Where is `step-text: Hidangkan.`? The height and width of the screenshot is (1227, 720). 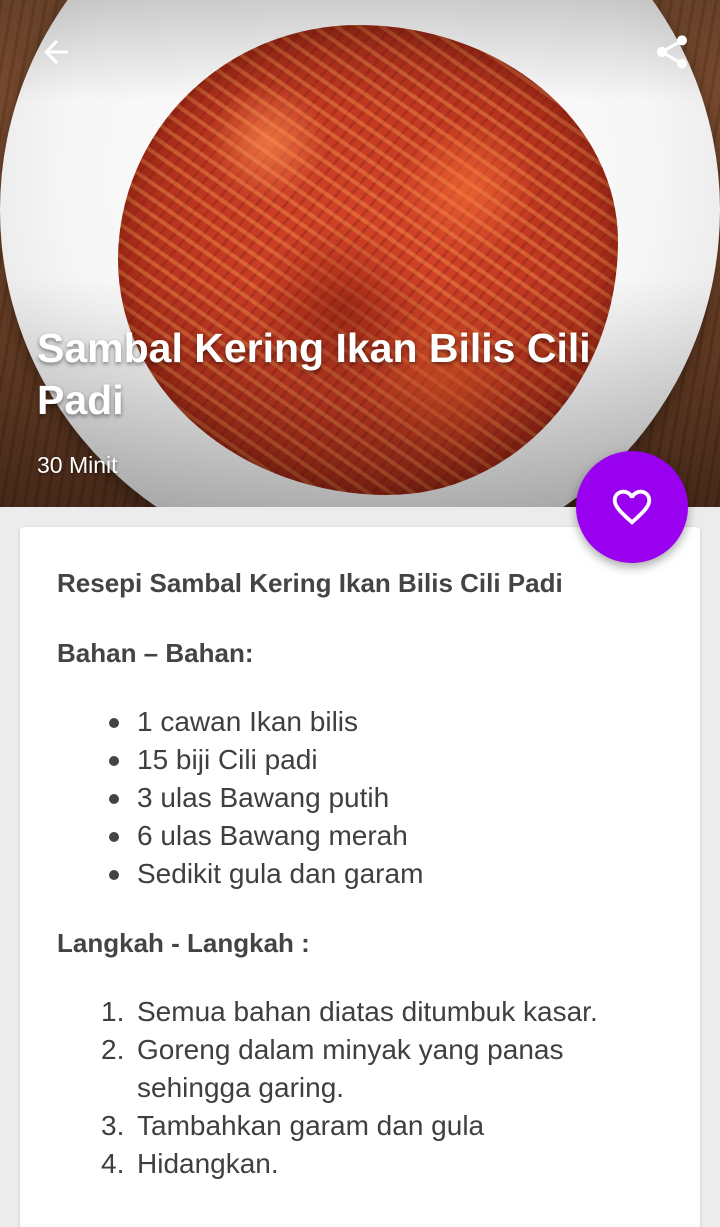 step-text: Hidangkan. is located at coordinates (208, 1163).